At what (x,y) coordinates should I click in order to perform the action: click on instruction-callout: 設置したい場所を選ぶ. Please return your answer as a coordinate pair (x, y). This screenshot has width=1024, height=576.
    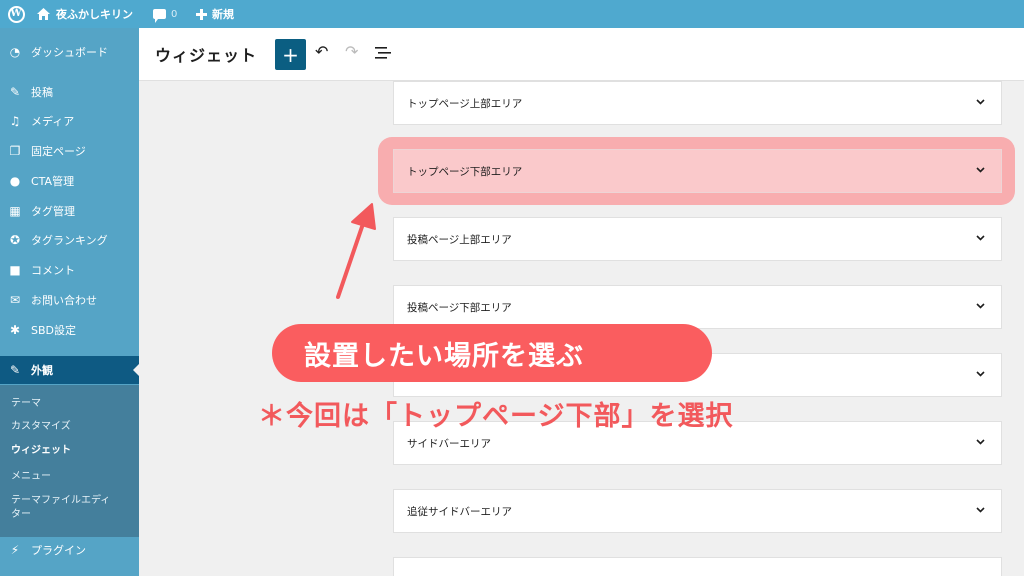
    Looking at the image, I should click on (492, 353).